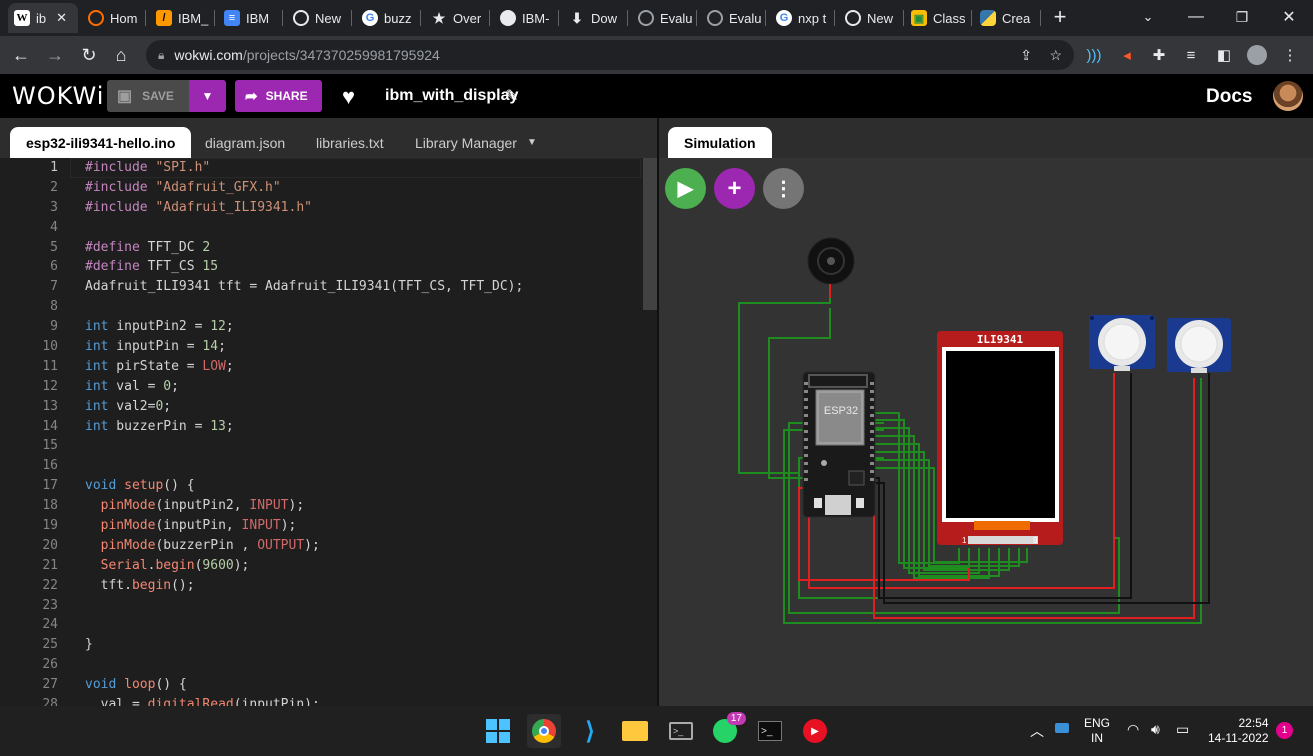 The image size is (1313, 756). What do you see at coordinates (456, 18) in the screenshot?
I see `browser-tab: ★ Over` at bounding box center [456, 18].